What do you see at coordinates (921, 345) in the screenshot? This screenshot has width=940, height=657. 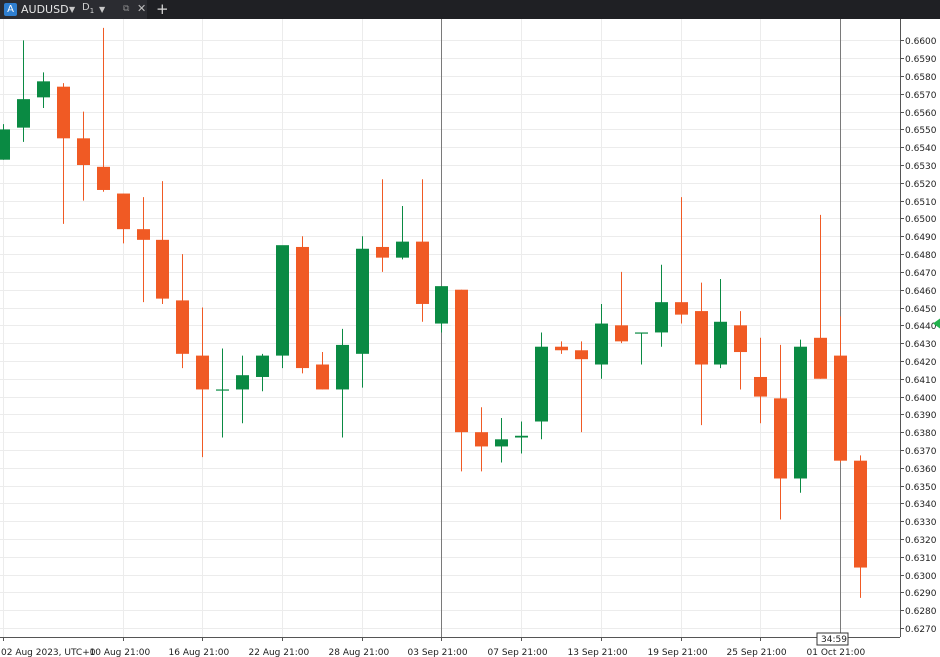 I see `y-tick-label: 0.6430` at bounding box center [921, 345].